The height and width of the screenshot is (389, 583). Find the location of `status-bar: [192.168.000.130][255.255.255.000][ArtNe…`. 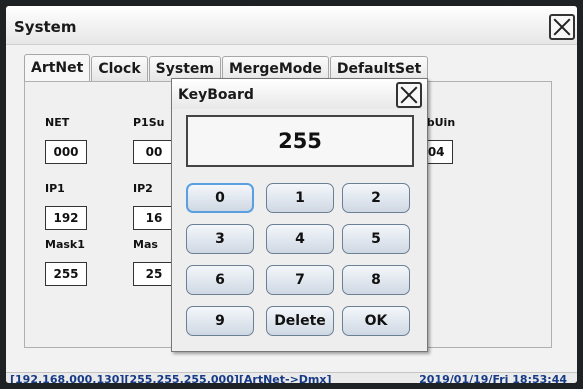

status-bar: [192.168.000.130][255.255.255.000][ArtNe… is located at coordinates (291, 377).